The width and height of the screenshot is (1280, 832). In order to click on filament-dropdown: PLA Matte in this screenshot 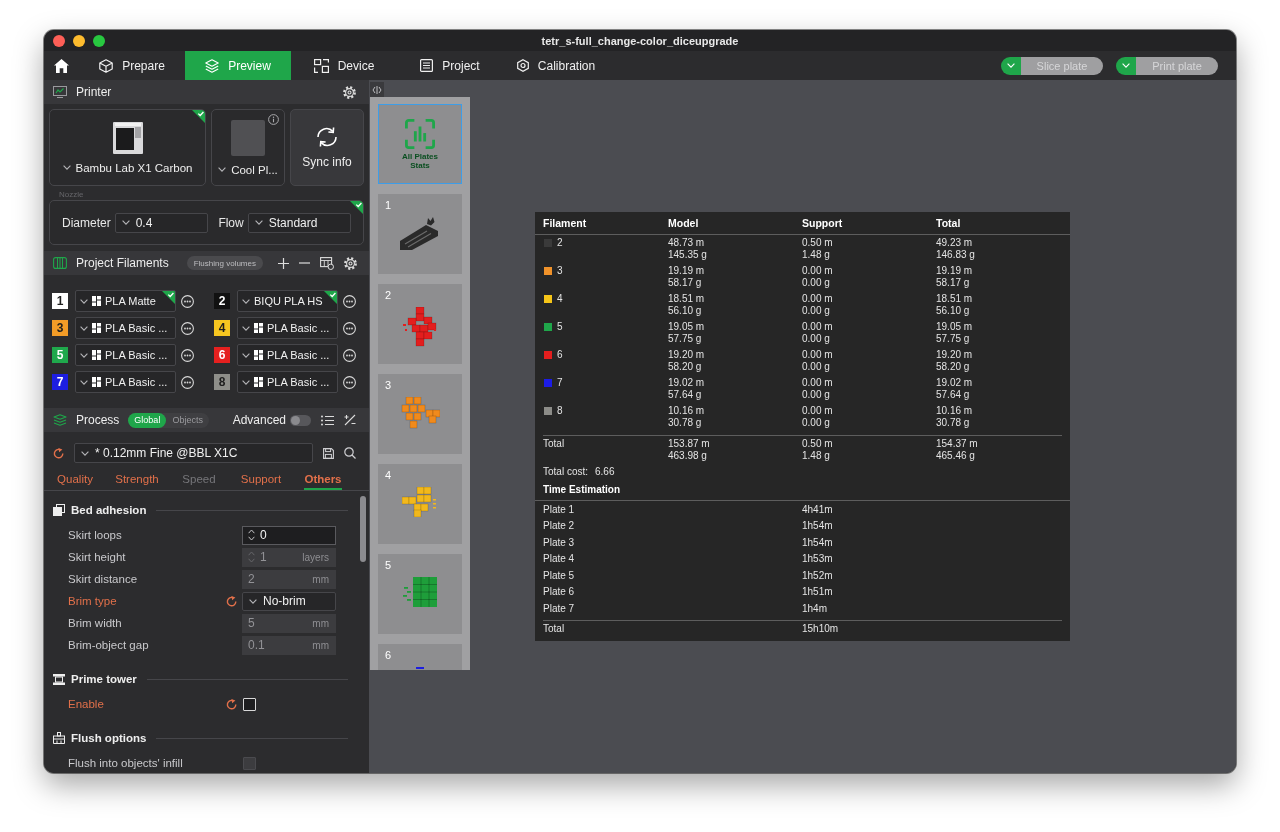, I will do `click(125, 301)`.